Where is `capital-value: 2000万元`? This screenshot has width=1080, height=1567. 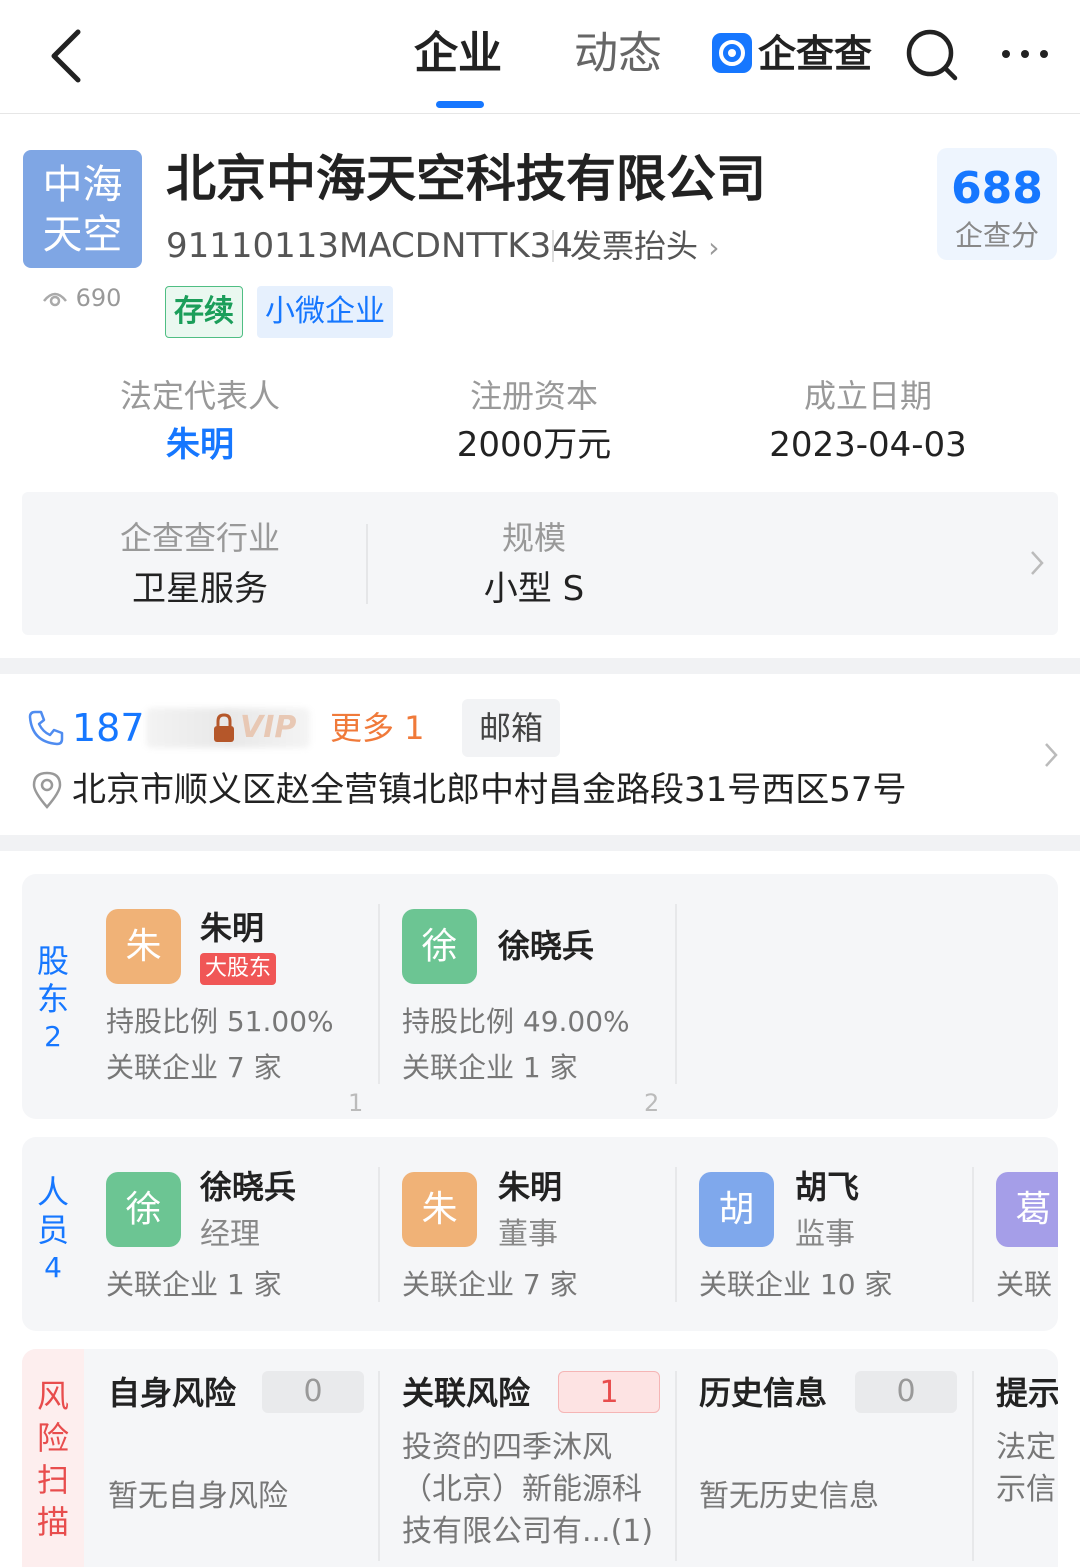 capital-value: 2000万元 is located at coordinates (534, 445).